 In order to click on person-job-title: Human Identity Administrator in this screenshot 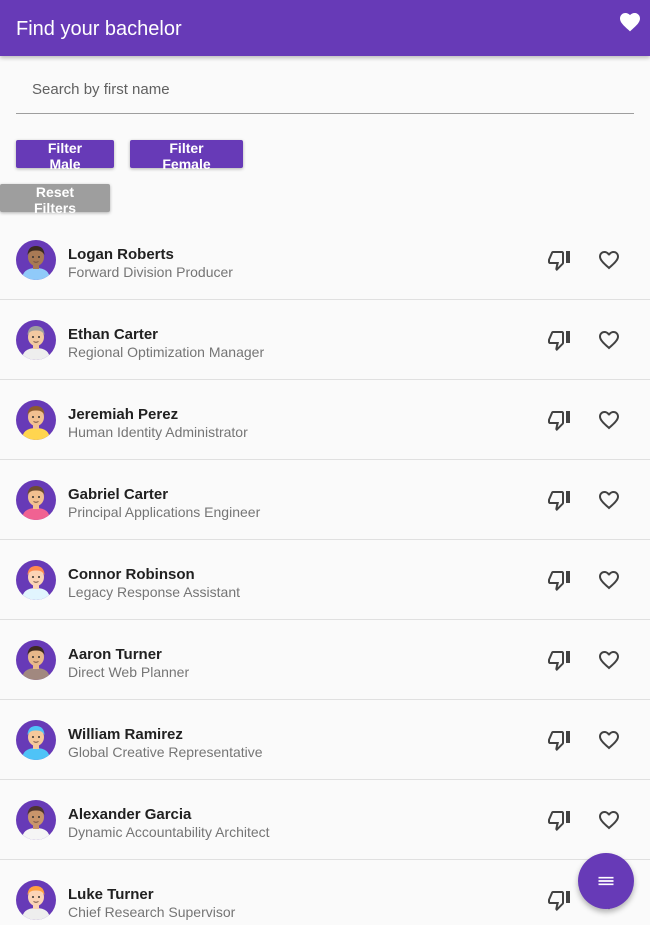, I will do `click(158, 432)`.